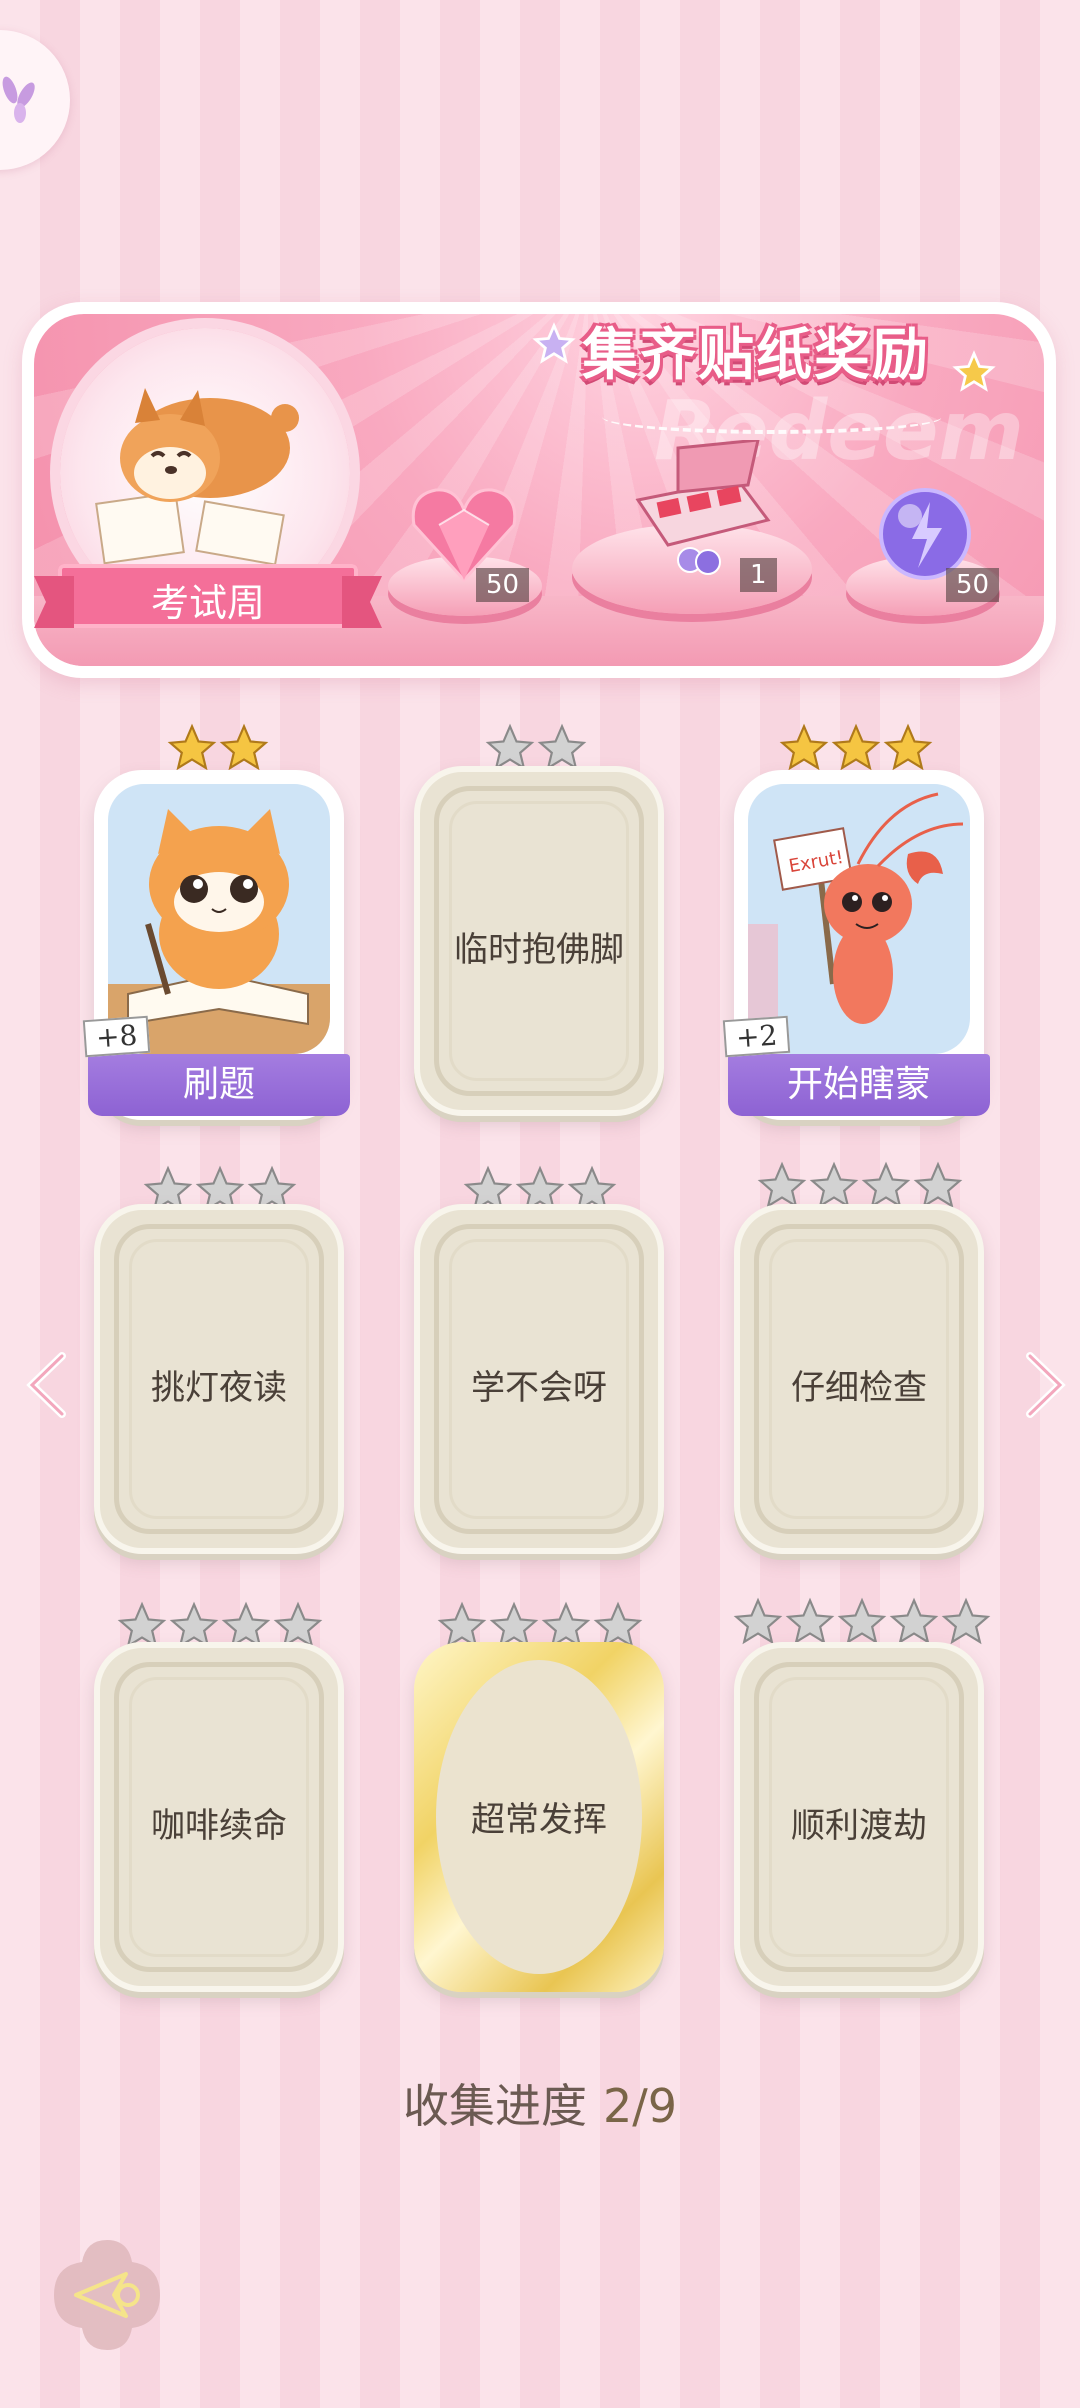  I want to click on progress-label: 收集进度, so click(494, 2106).